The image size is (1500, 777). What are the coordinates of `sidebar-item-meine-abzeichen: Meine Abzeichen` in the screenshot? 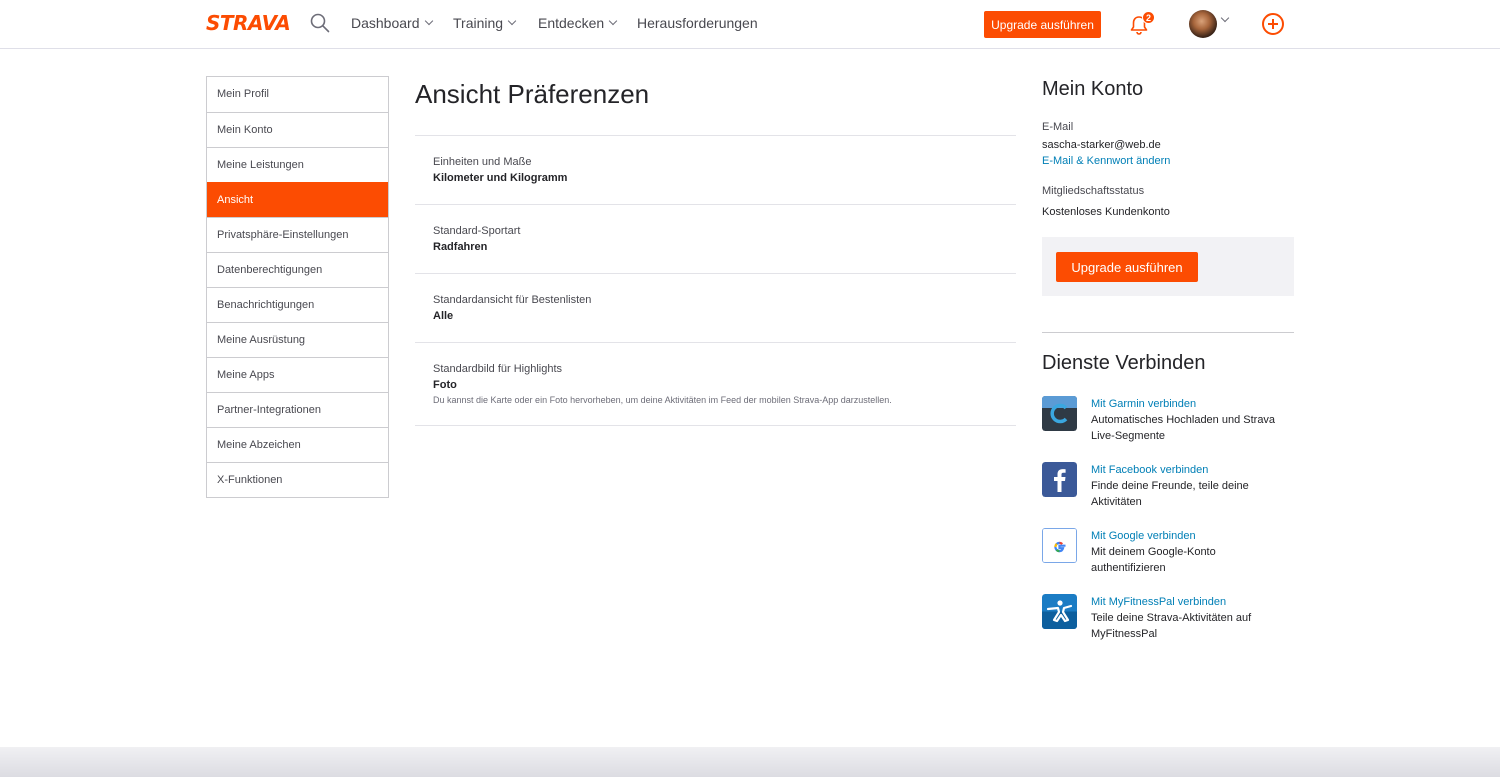 It's located at (297, 444).